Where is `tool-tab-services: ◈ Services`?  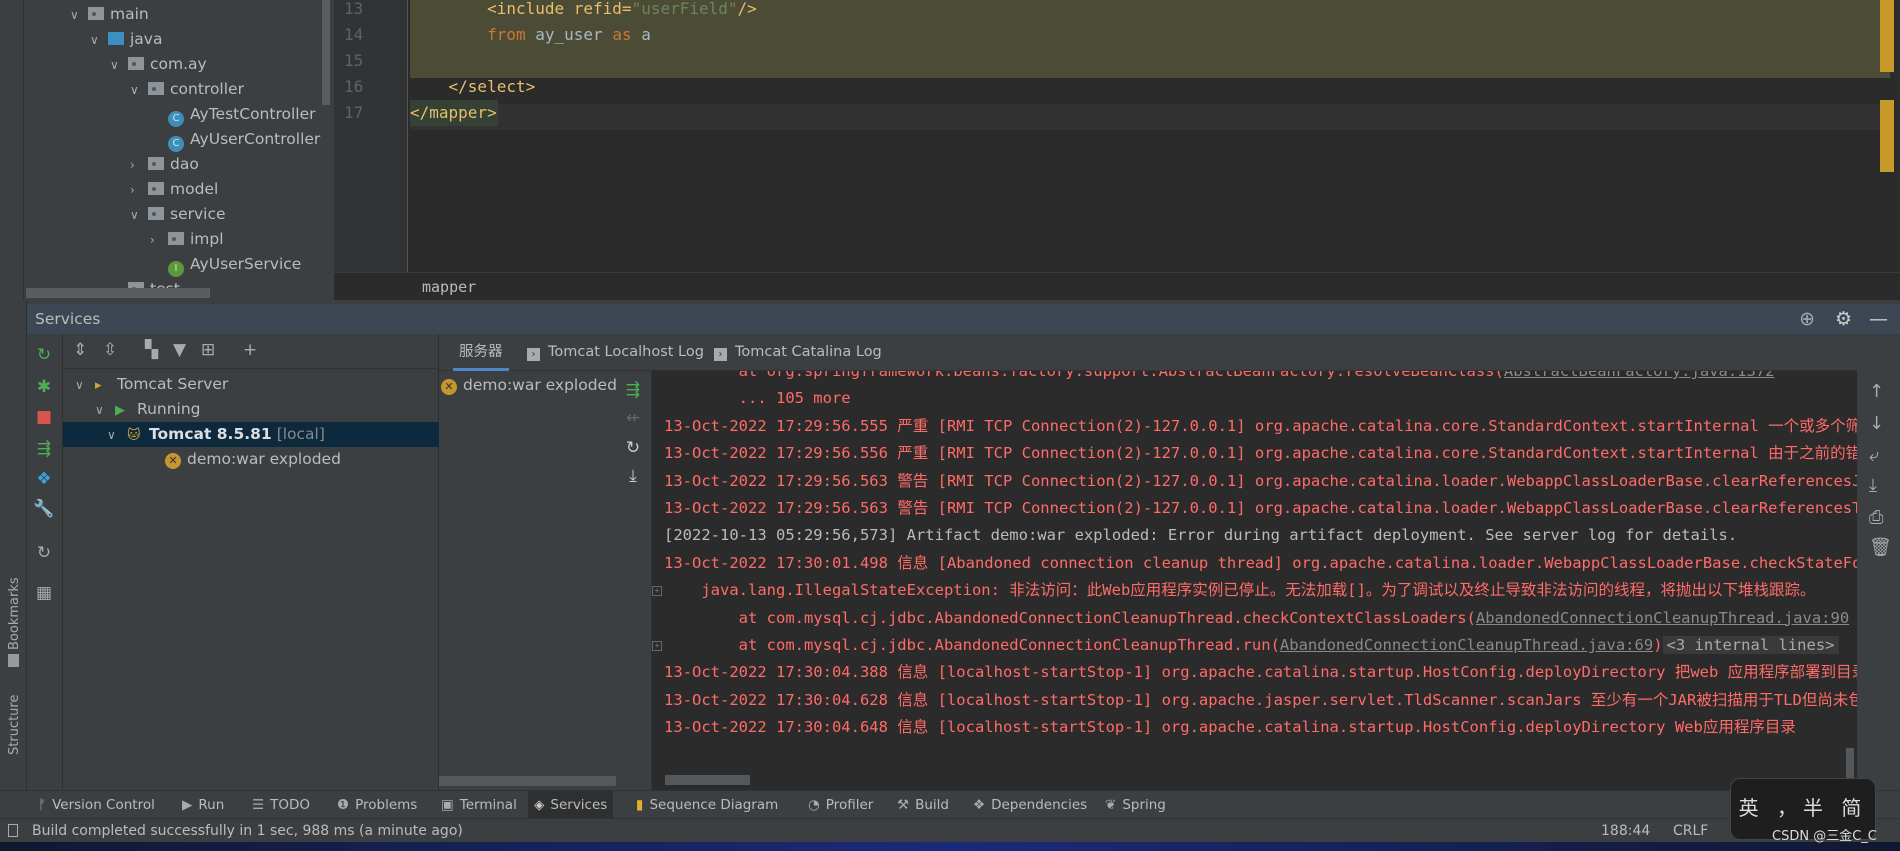
tool-tab-services: ◈ Services is located at coordinates (571, 805).